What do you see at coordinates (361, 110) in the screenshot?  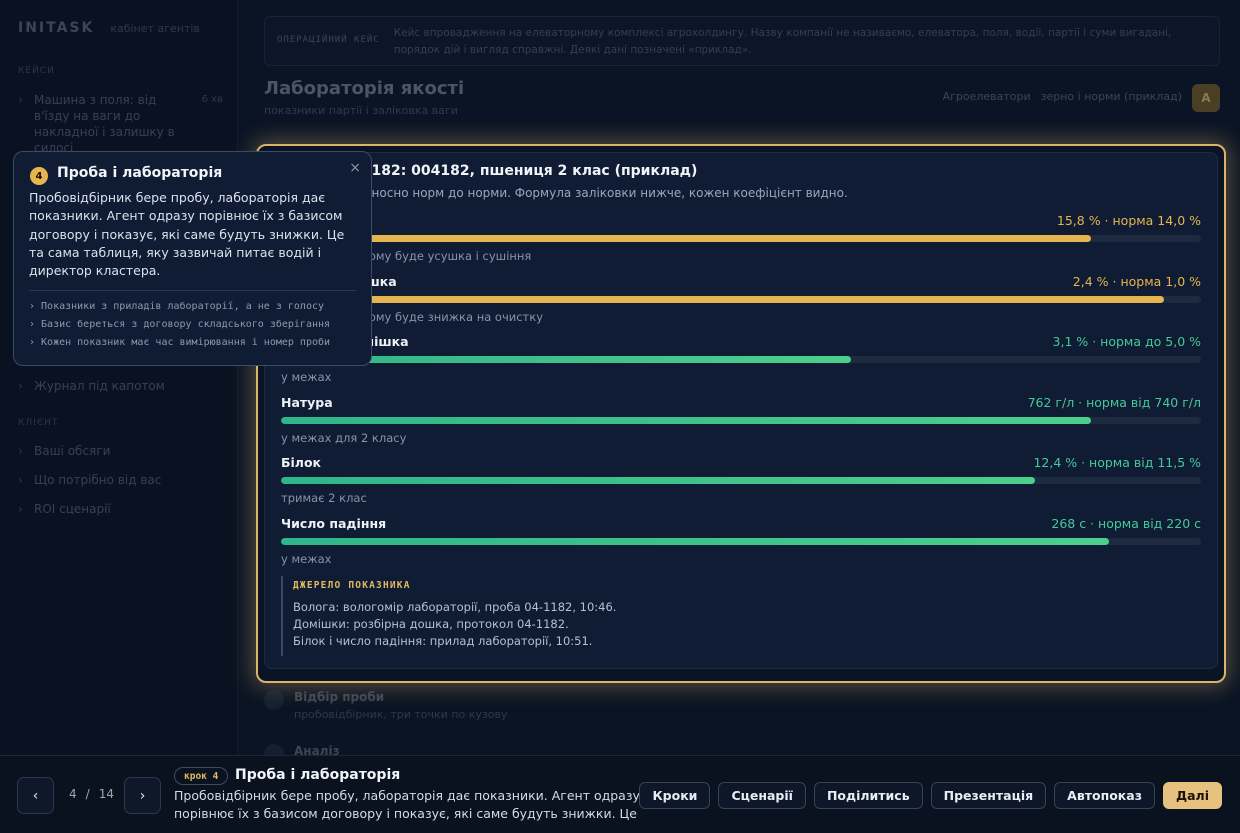 I see `page-subtitle: показники партії і заліковка ваги` at bounding box center [361, 110].